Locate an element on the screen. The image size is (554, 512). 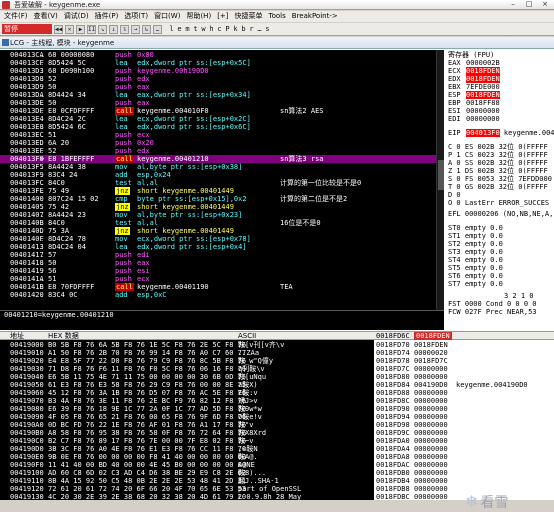
disasm-row: 004013EC. 51 push ecx is located at coordinates (218, 135).